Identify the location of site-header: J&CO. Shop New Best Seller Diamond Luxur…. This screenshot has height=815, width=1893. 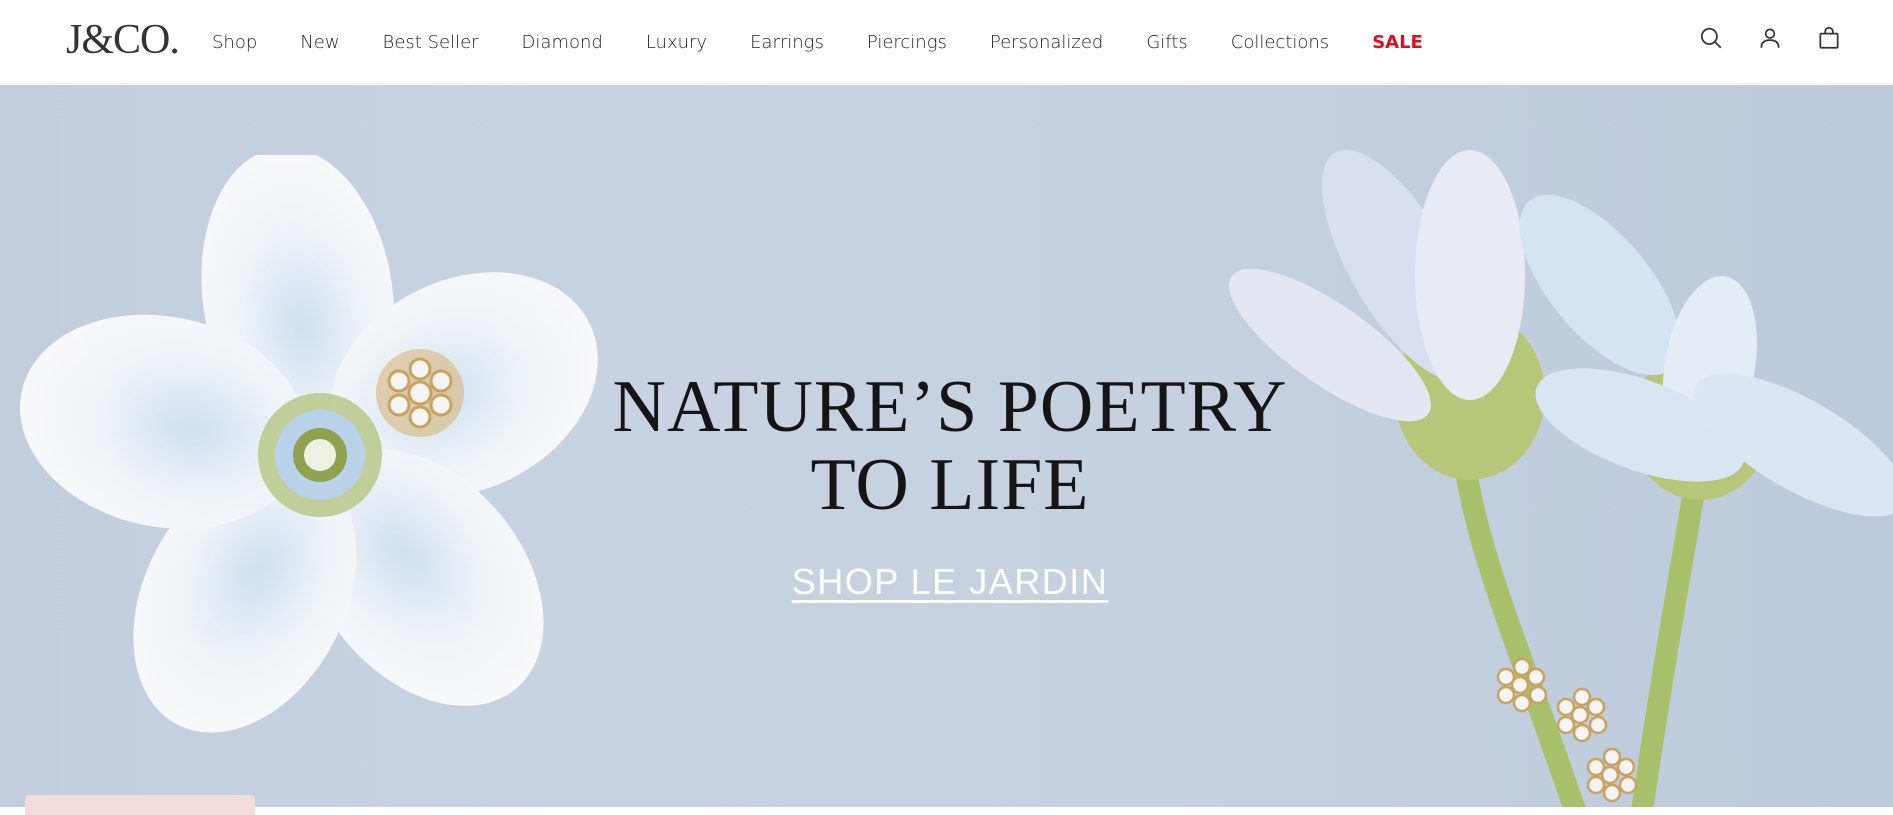
(946, 42).